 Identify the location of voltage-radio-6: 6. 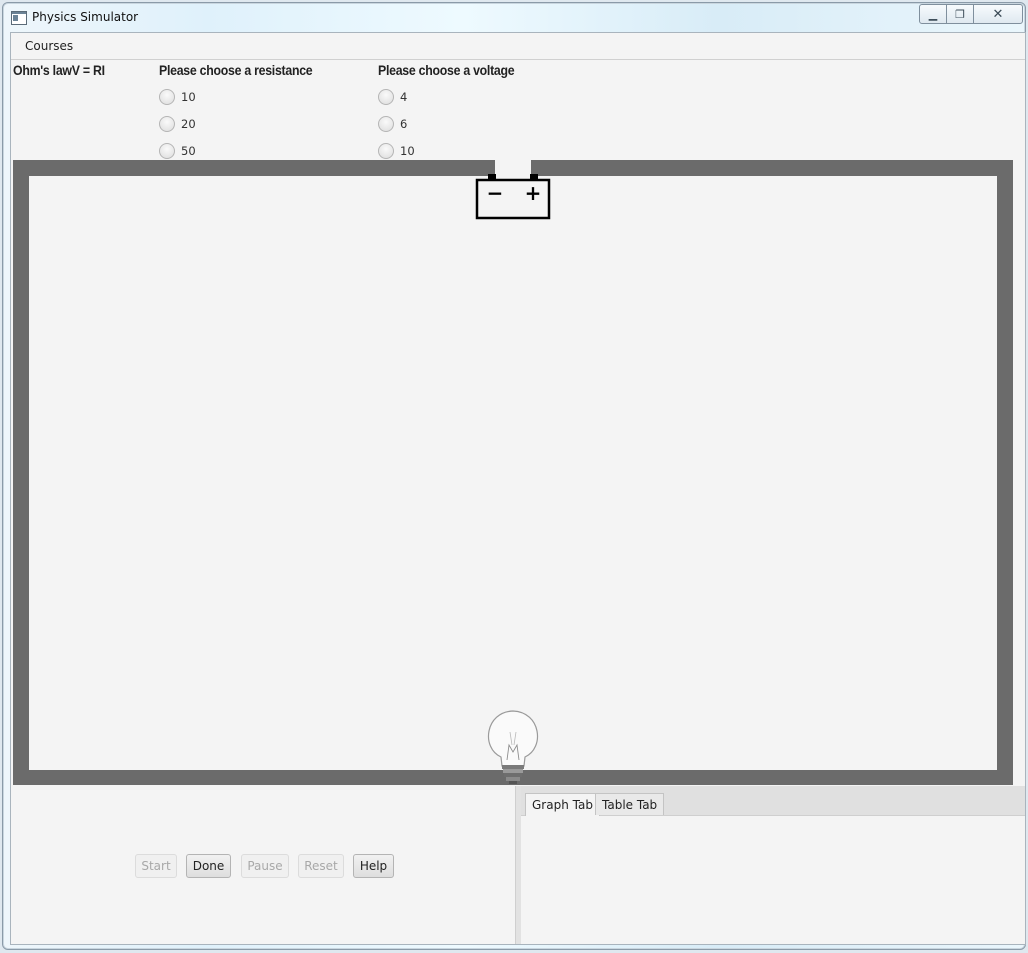
(392, 124).